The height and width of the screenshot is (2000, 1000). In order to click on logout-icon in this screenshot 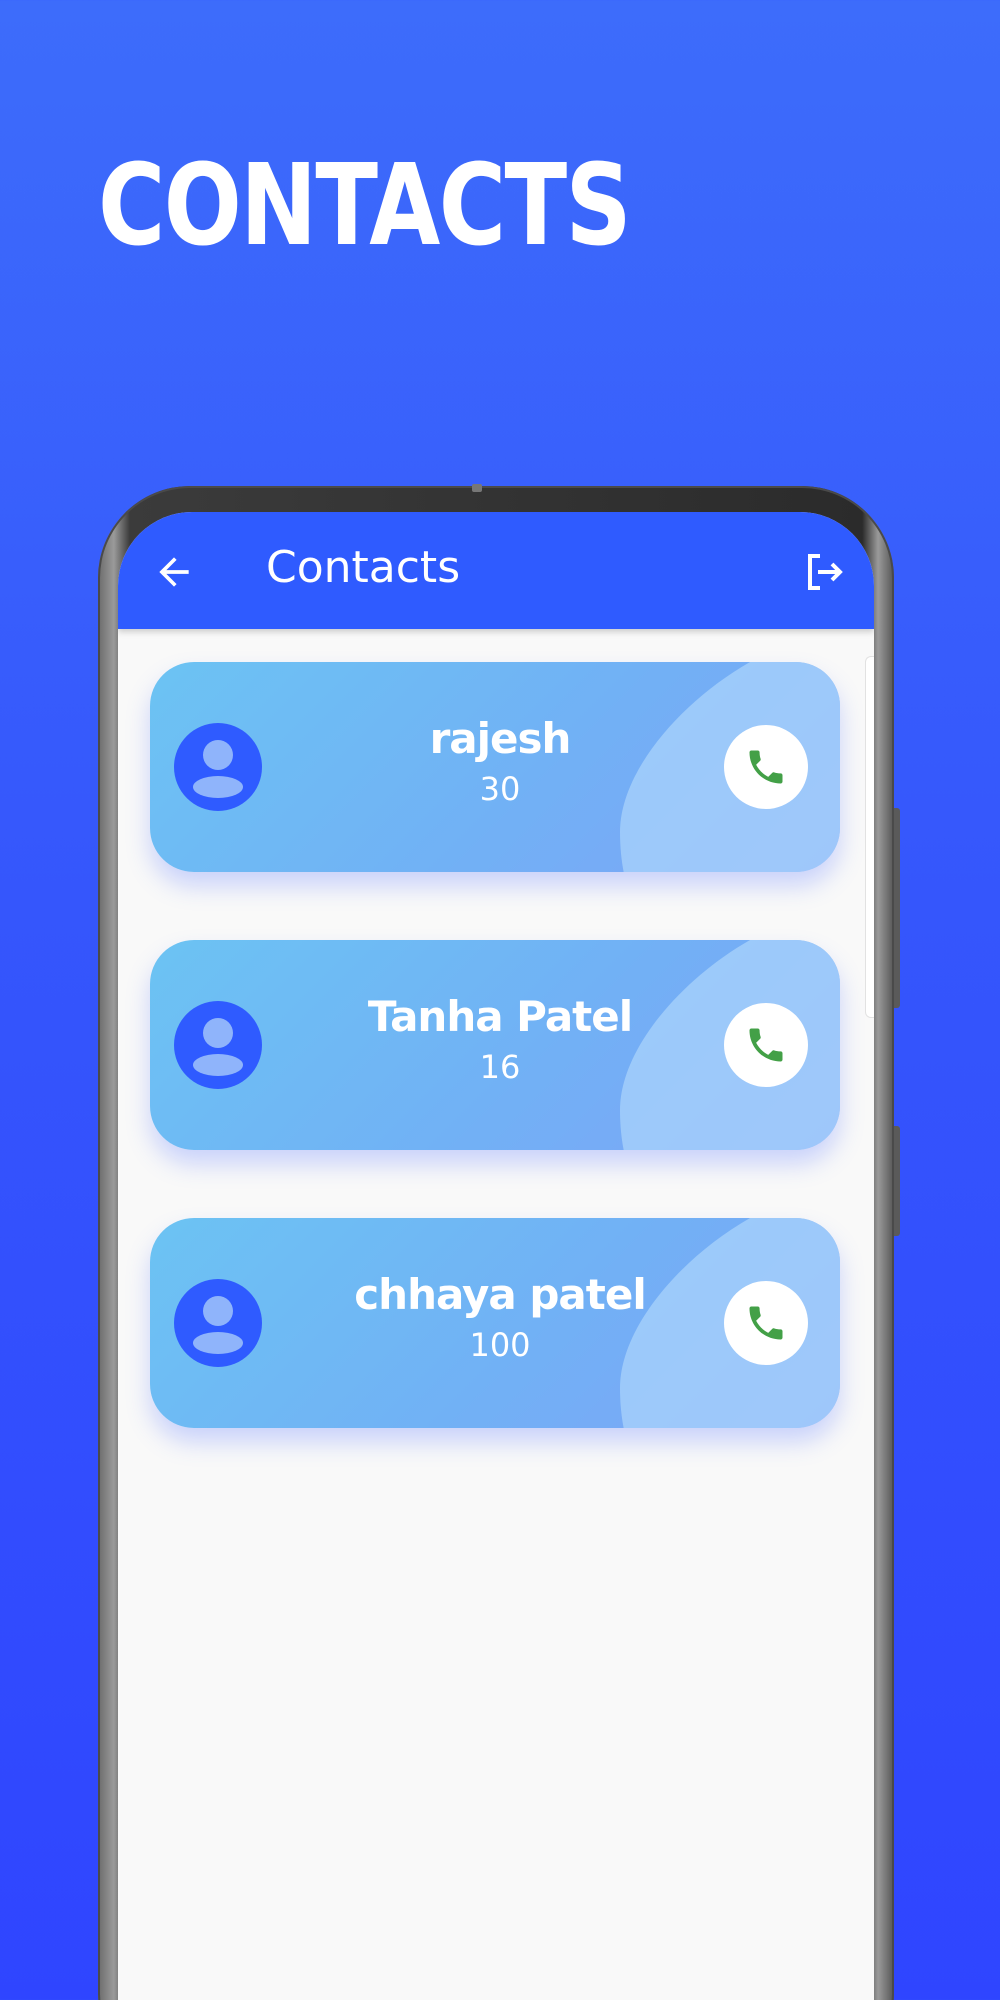, I will do `click(825, 572)`.